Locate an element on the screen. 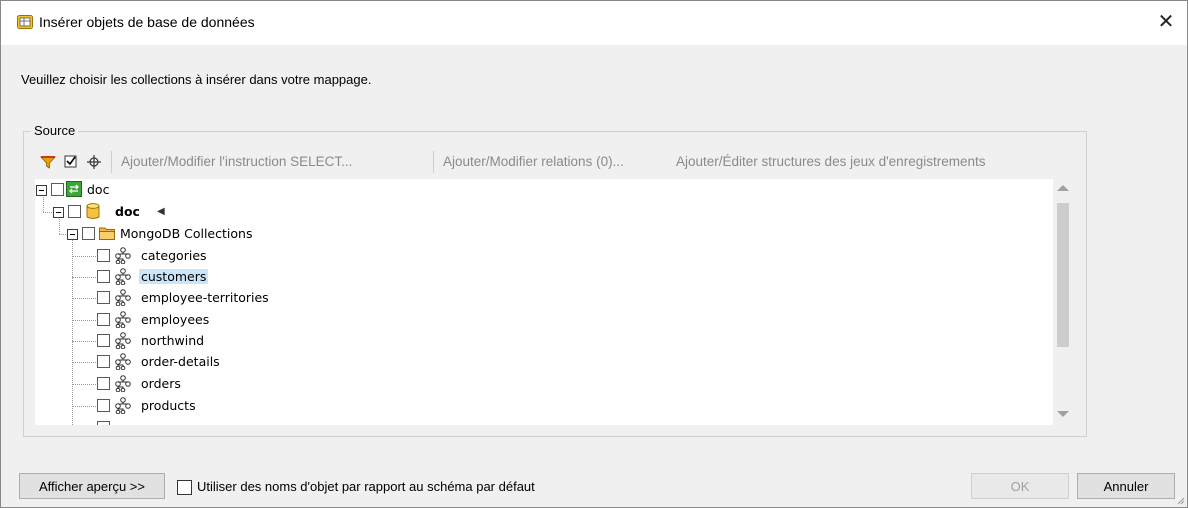 The width and height of the screenshot is (1188, 508). filter-icon is located at coordinates (48, 162).